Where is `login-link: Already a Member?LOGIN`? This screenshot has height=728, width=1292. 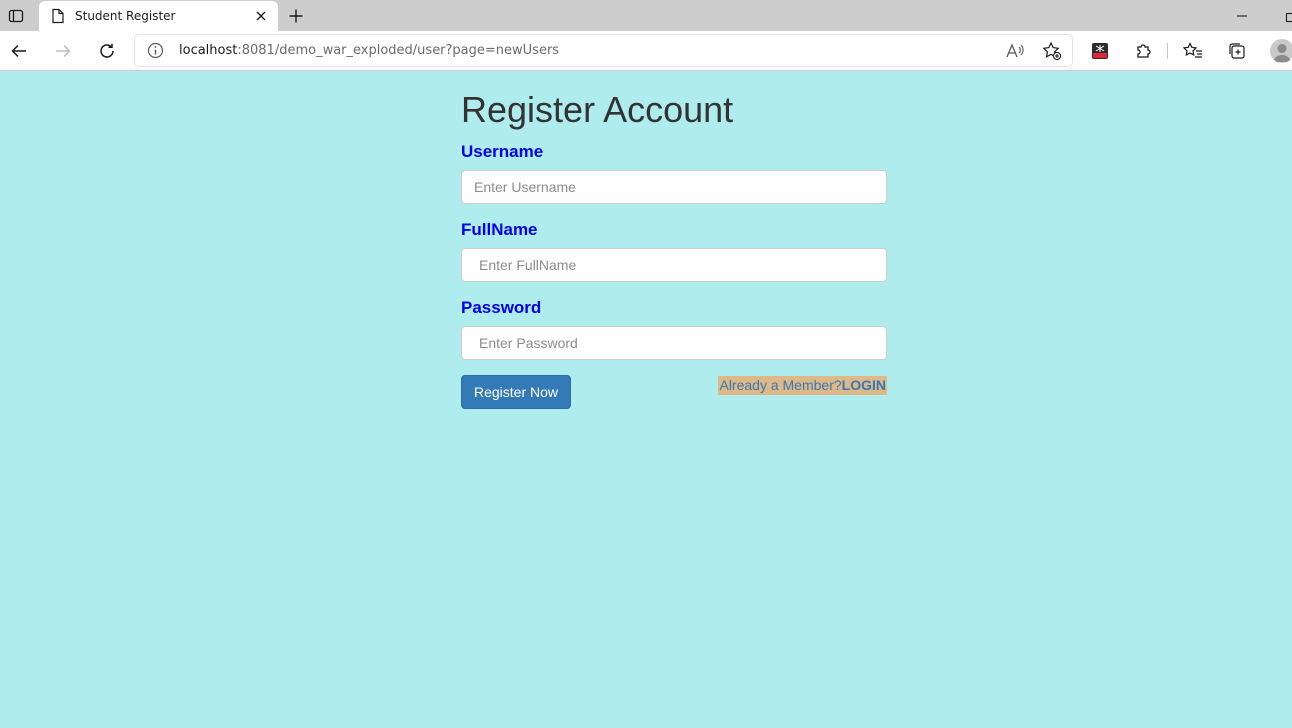 login-link: Already a Member?LOGIN is located at coordinates (802, 385).